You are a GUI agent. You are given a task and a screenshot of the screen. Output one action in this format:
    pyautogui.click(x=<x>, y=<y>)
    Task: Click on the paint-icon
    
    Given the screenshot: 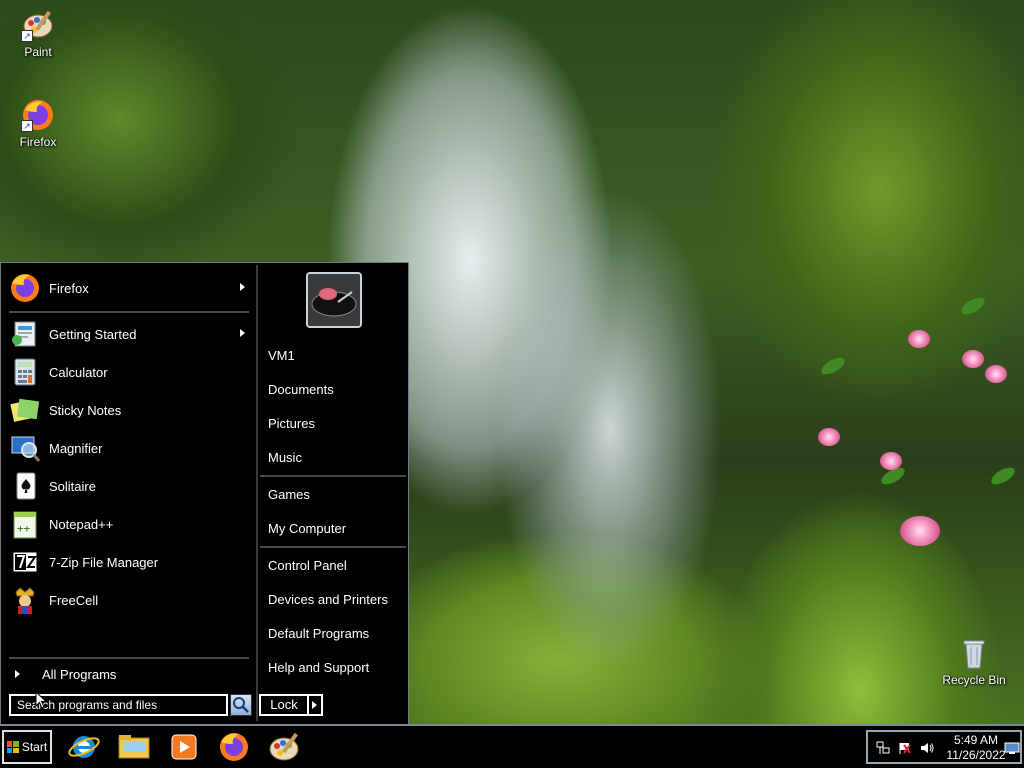 What is the action you would take?
    pyautogui.click(x=284, y=746)
    